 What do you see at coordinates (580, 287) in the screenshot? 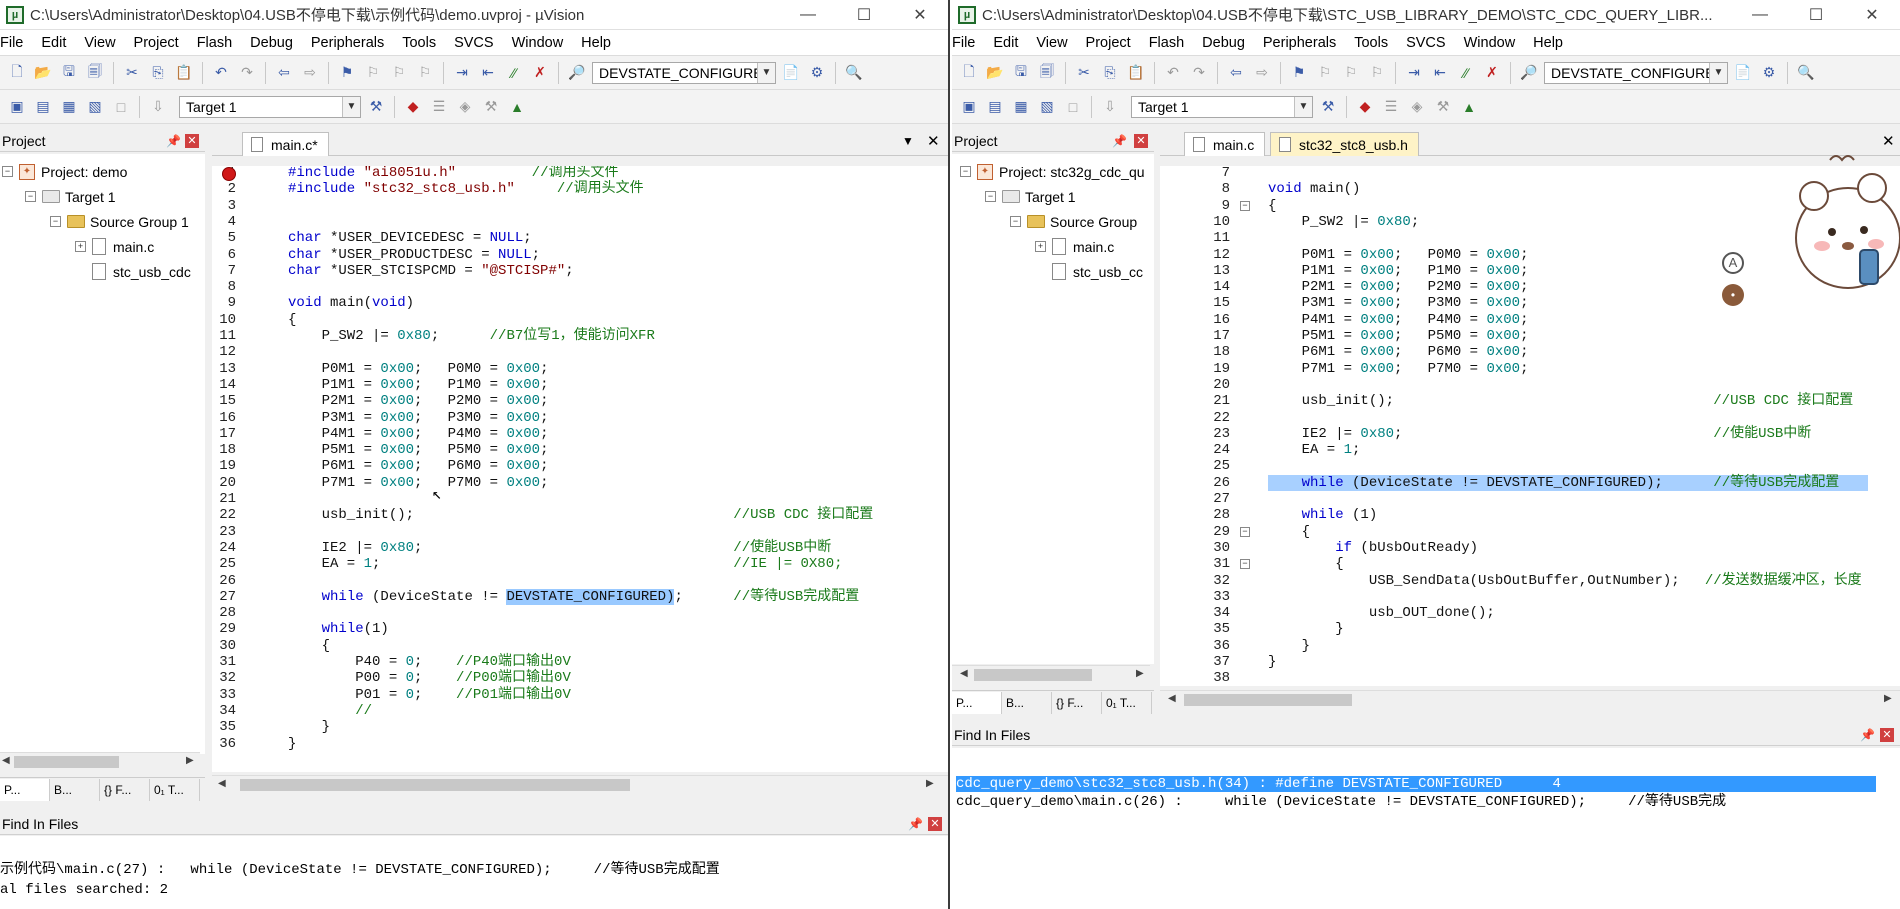
I see `code-line: 8` at bounding box center [580, 287].